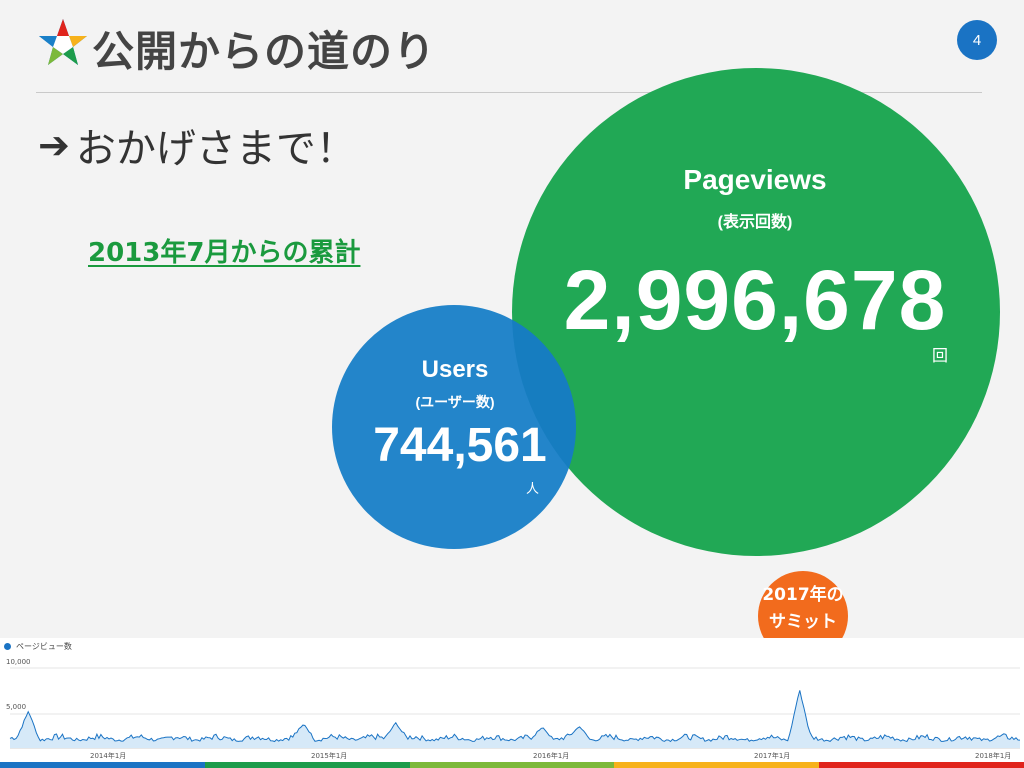 The image size is (1024, 768). What do you see at coordinates (551, 756) in the screenshot?
I see `x-tick-2016: 2016年1月` at bounding box center [551, 756].